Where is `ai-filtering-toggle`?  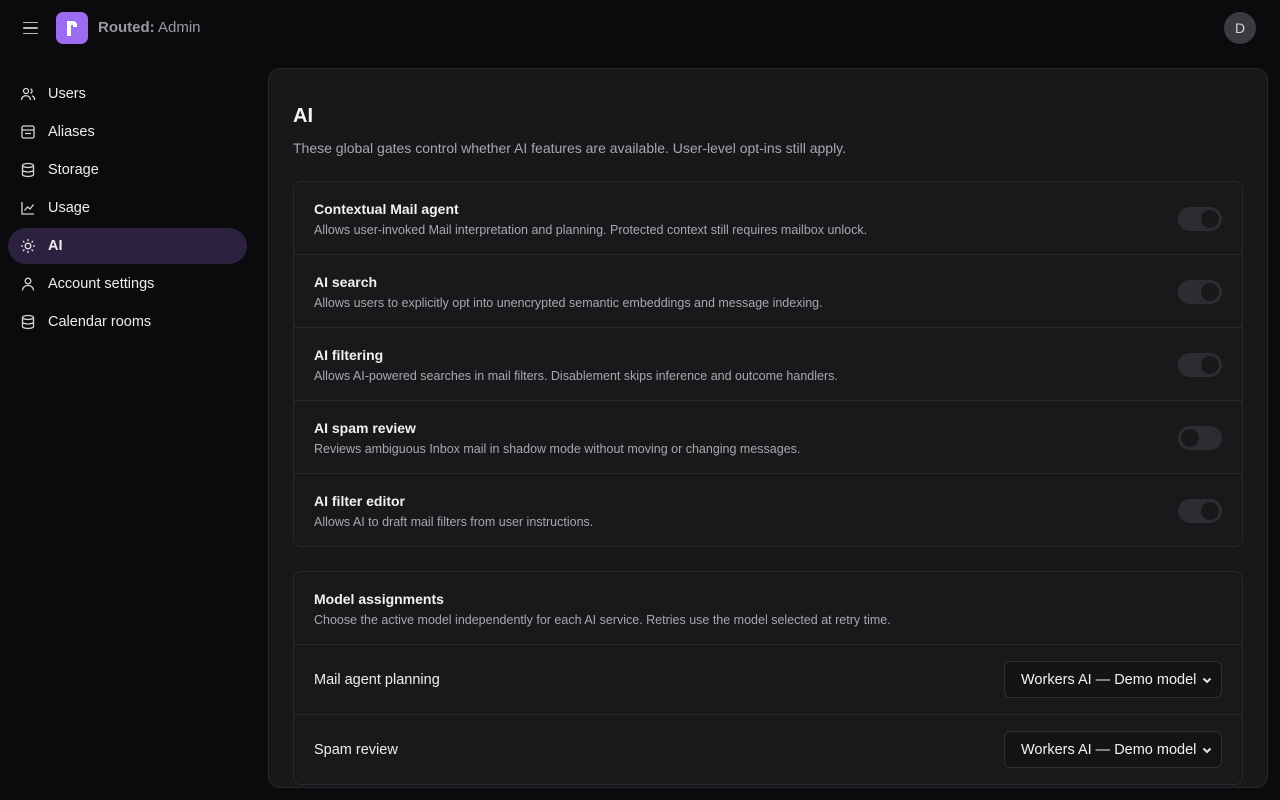 ai-filtering-toggle is located at coordinates (1200, 365).